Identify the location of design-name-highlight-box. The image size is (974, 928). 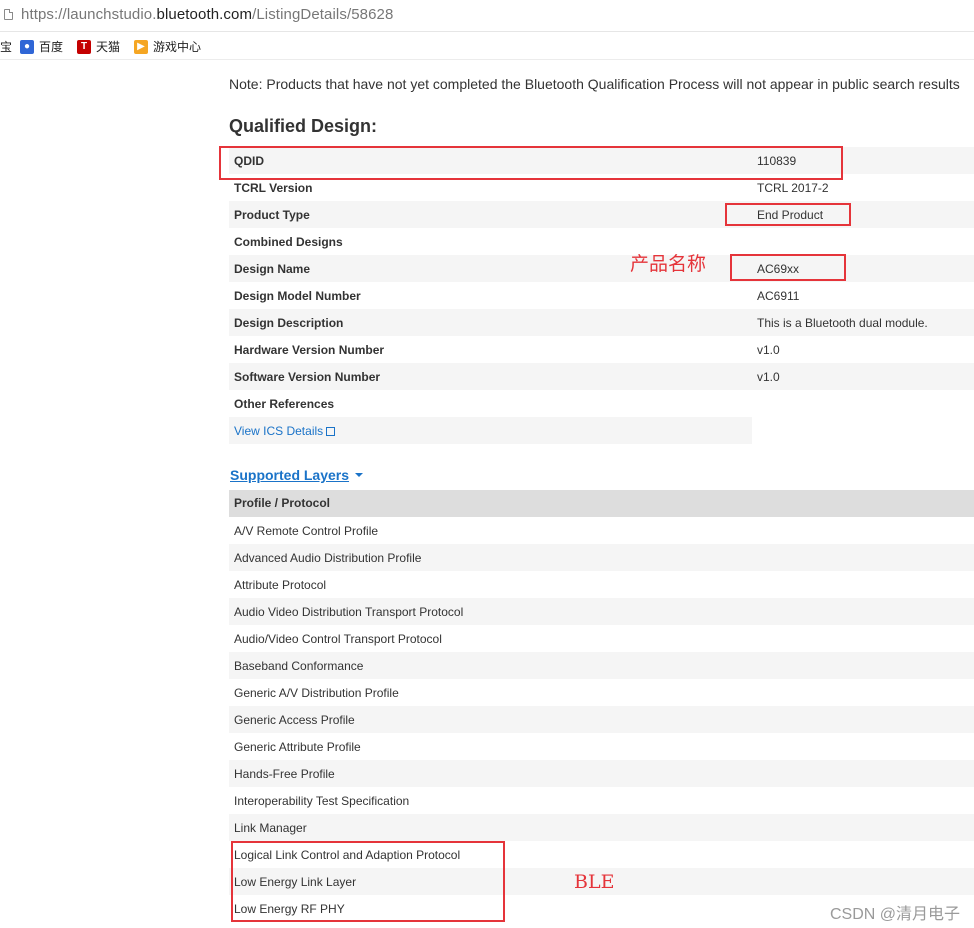
(788, 267).